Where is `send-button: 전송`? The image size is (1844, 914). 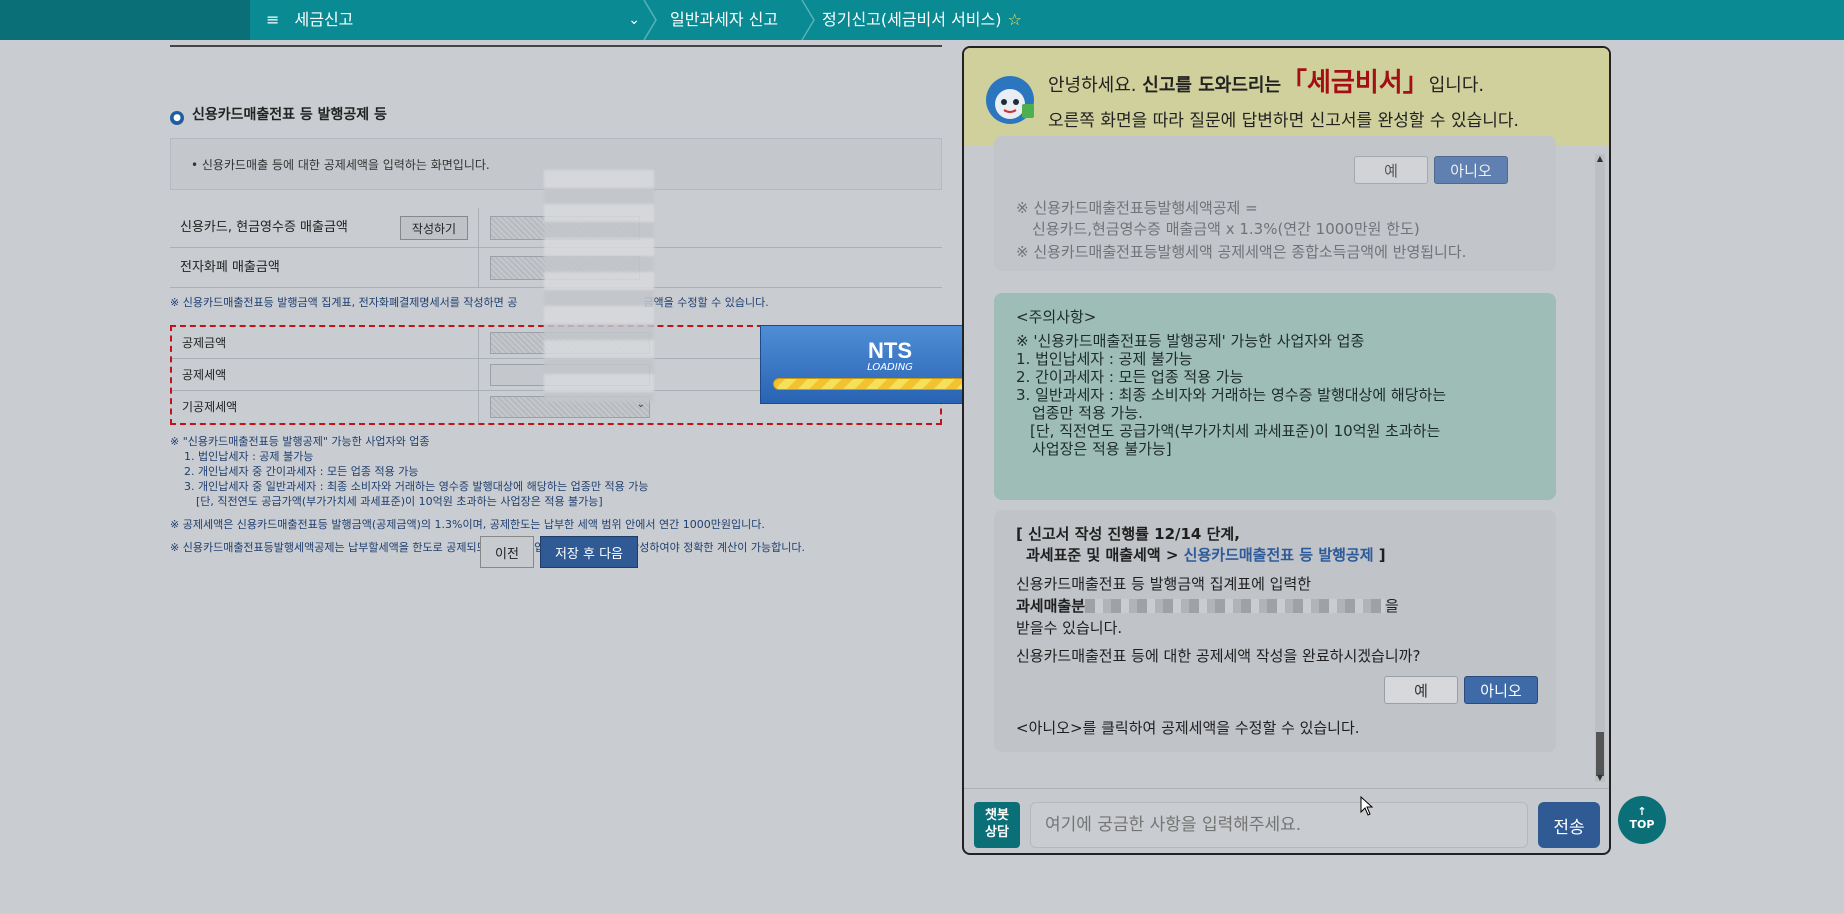 send-button: 전송 is located at coordinates (1569, 825).